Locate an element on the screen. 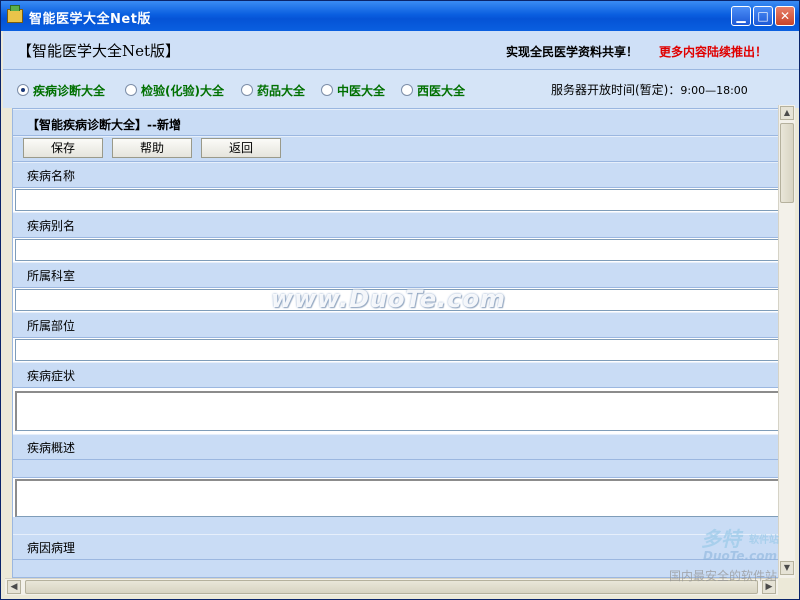 The height and width of the screenshot is (600, 800). nav-option-western: 西医大全 is located at coordinates (433, 90).